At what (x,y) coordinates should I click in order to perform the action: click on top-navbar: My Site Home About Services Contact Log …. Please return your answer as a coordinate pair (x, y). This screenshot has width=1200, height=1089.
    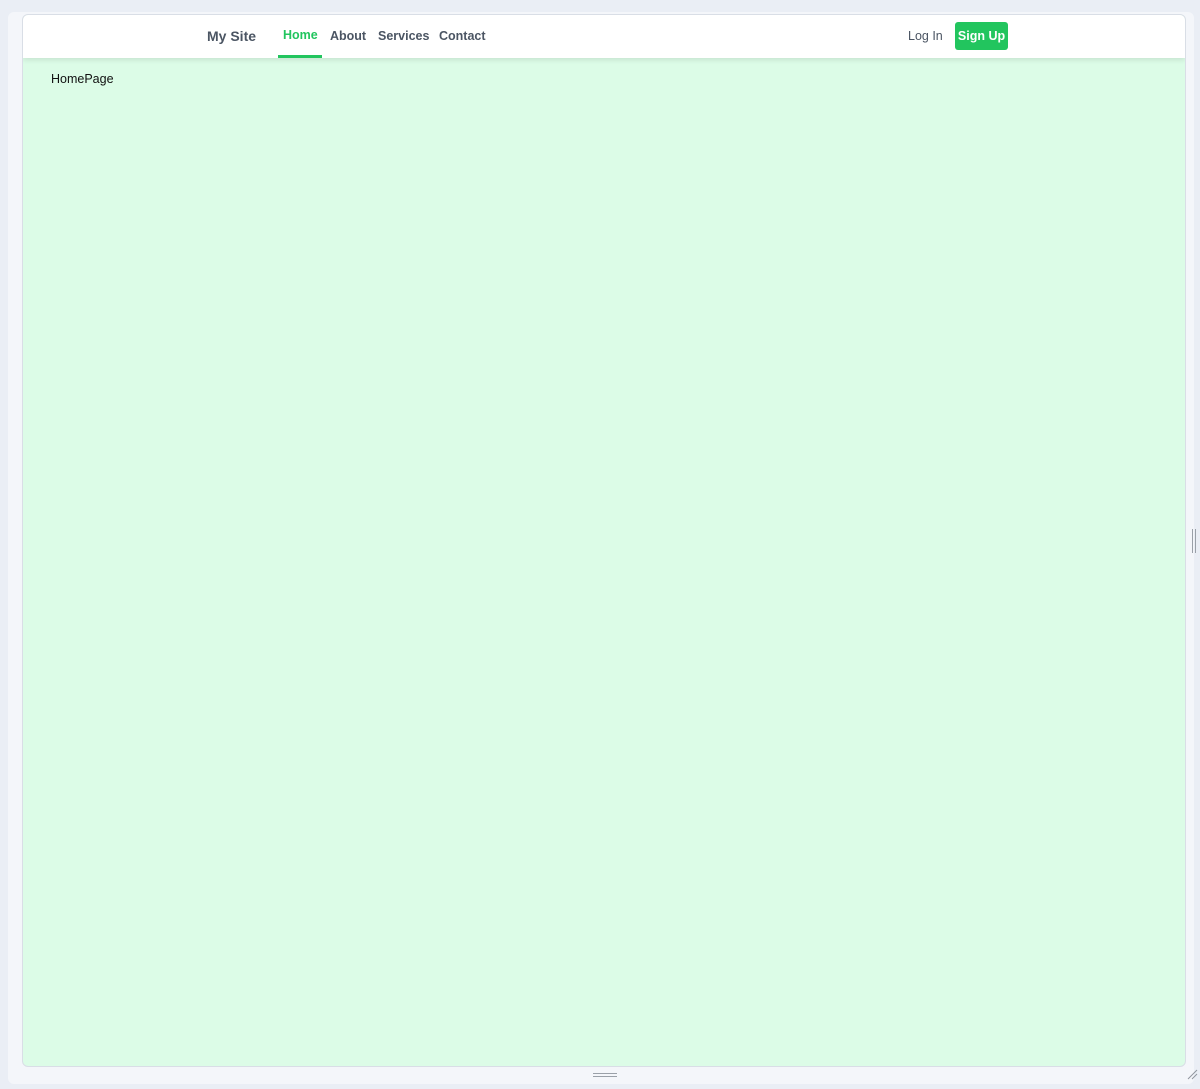
    Looking at the image, I should click on (604, 36).